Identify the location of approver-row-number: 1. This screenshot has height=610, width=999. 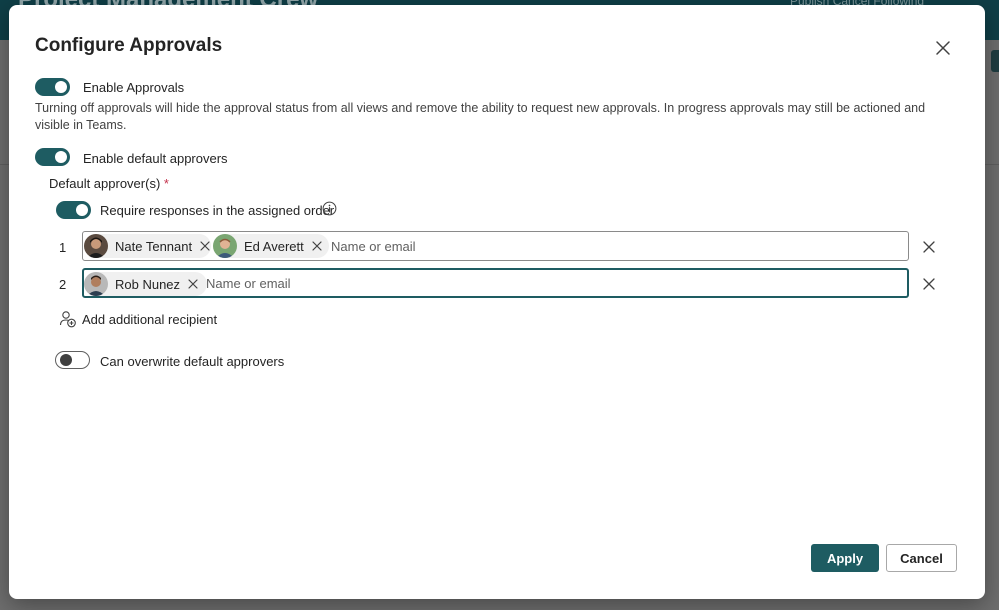
(63, 247).